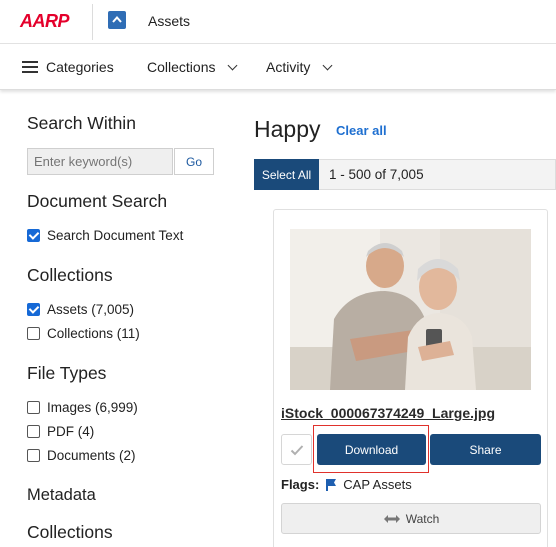  I want to click on check-icon, so click(296, 449).